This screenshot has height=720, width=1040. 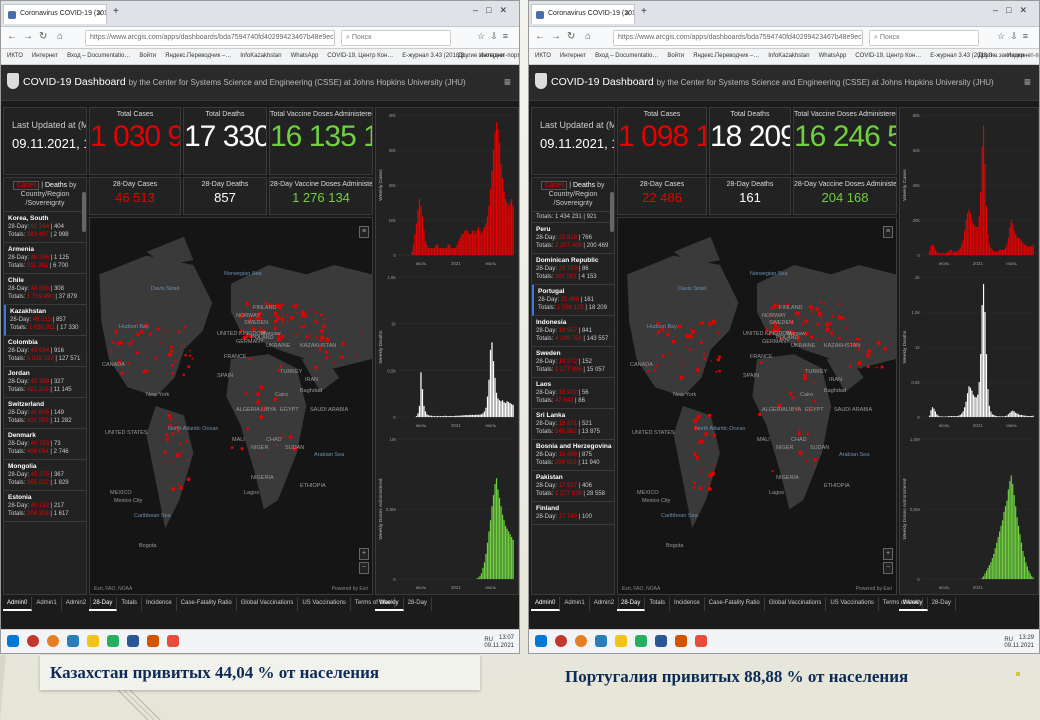 What do you see at coordinates (93, 641) in the screenshot?
I see `folder-icon` at bounding box center [93, 641].